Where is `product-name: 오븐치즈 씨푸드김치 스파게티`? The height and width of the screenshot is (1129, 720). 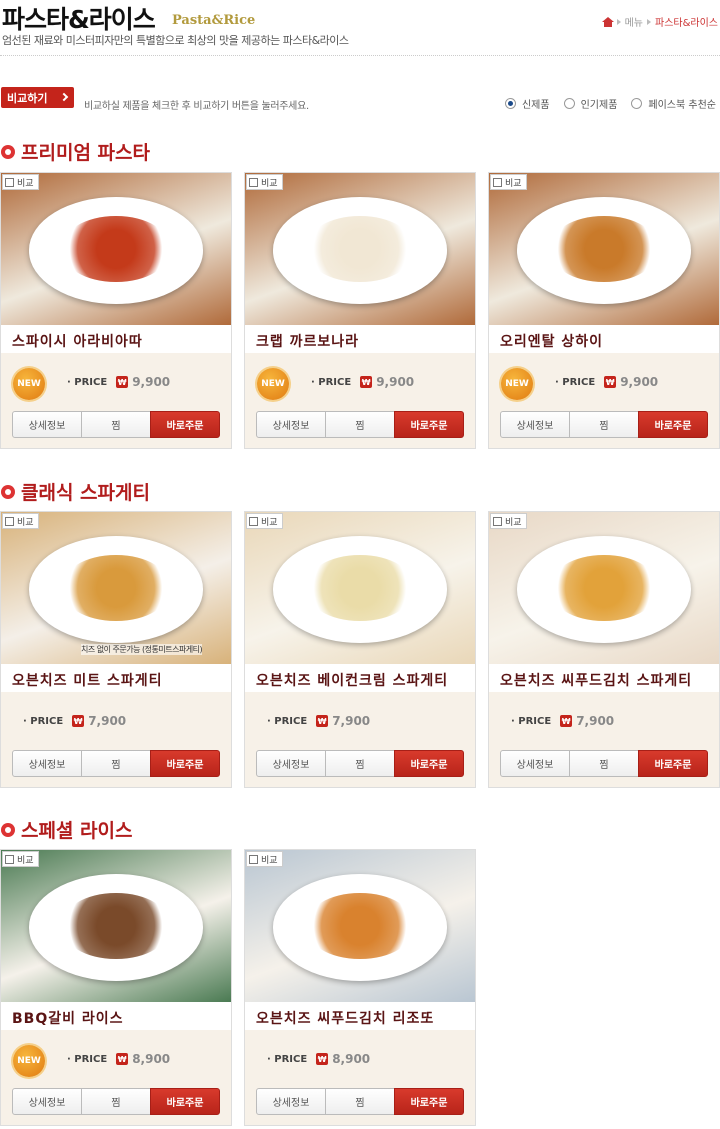
product-name: 오븐치즈 씨푸드김치 스파게티 is located at coordinates (604, 678).